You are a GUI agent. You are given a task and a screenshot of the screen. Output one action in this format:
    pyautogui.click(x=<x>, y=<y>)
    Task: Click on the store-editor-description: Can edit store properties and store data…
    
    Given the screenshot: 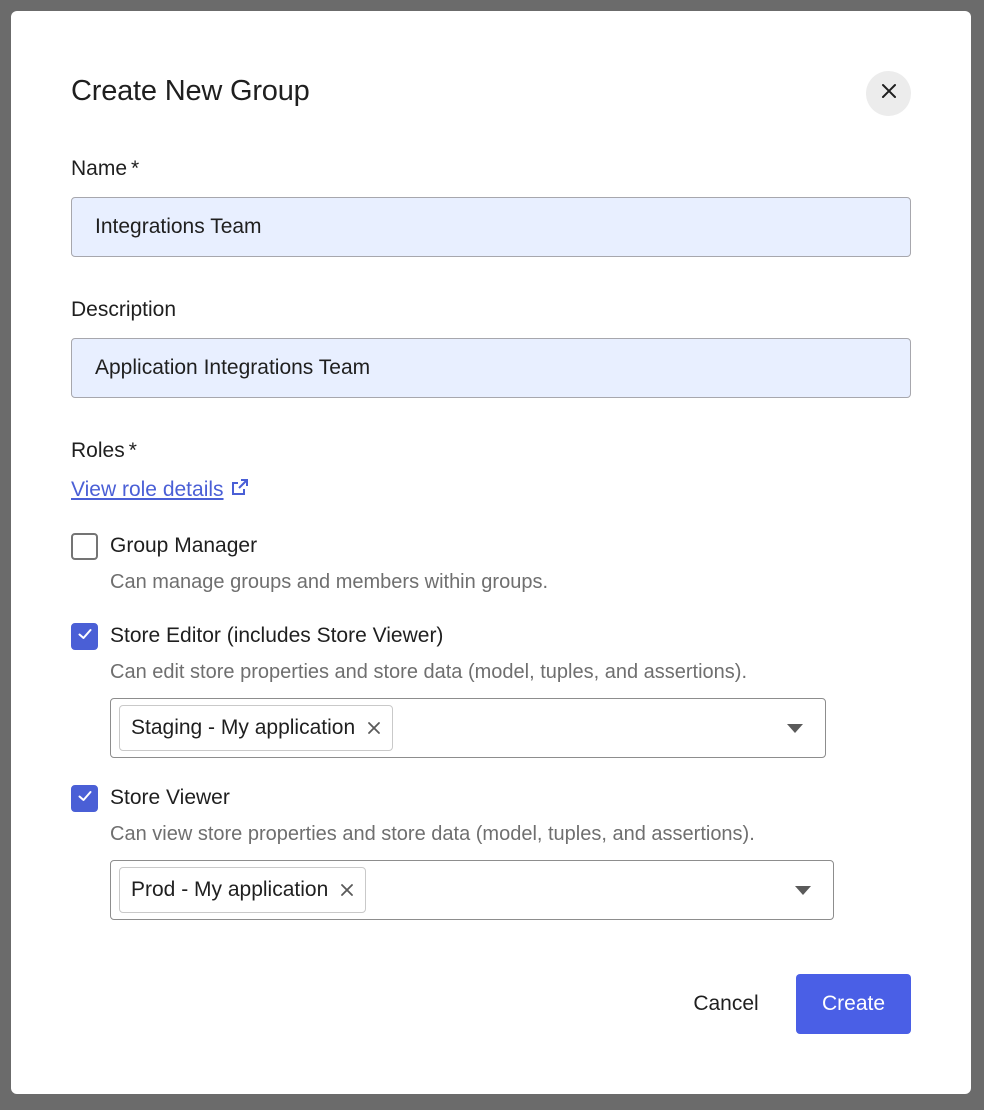 What is the action you would take?
    pyautogui.click(x=429, y=672)
    